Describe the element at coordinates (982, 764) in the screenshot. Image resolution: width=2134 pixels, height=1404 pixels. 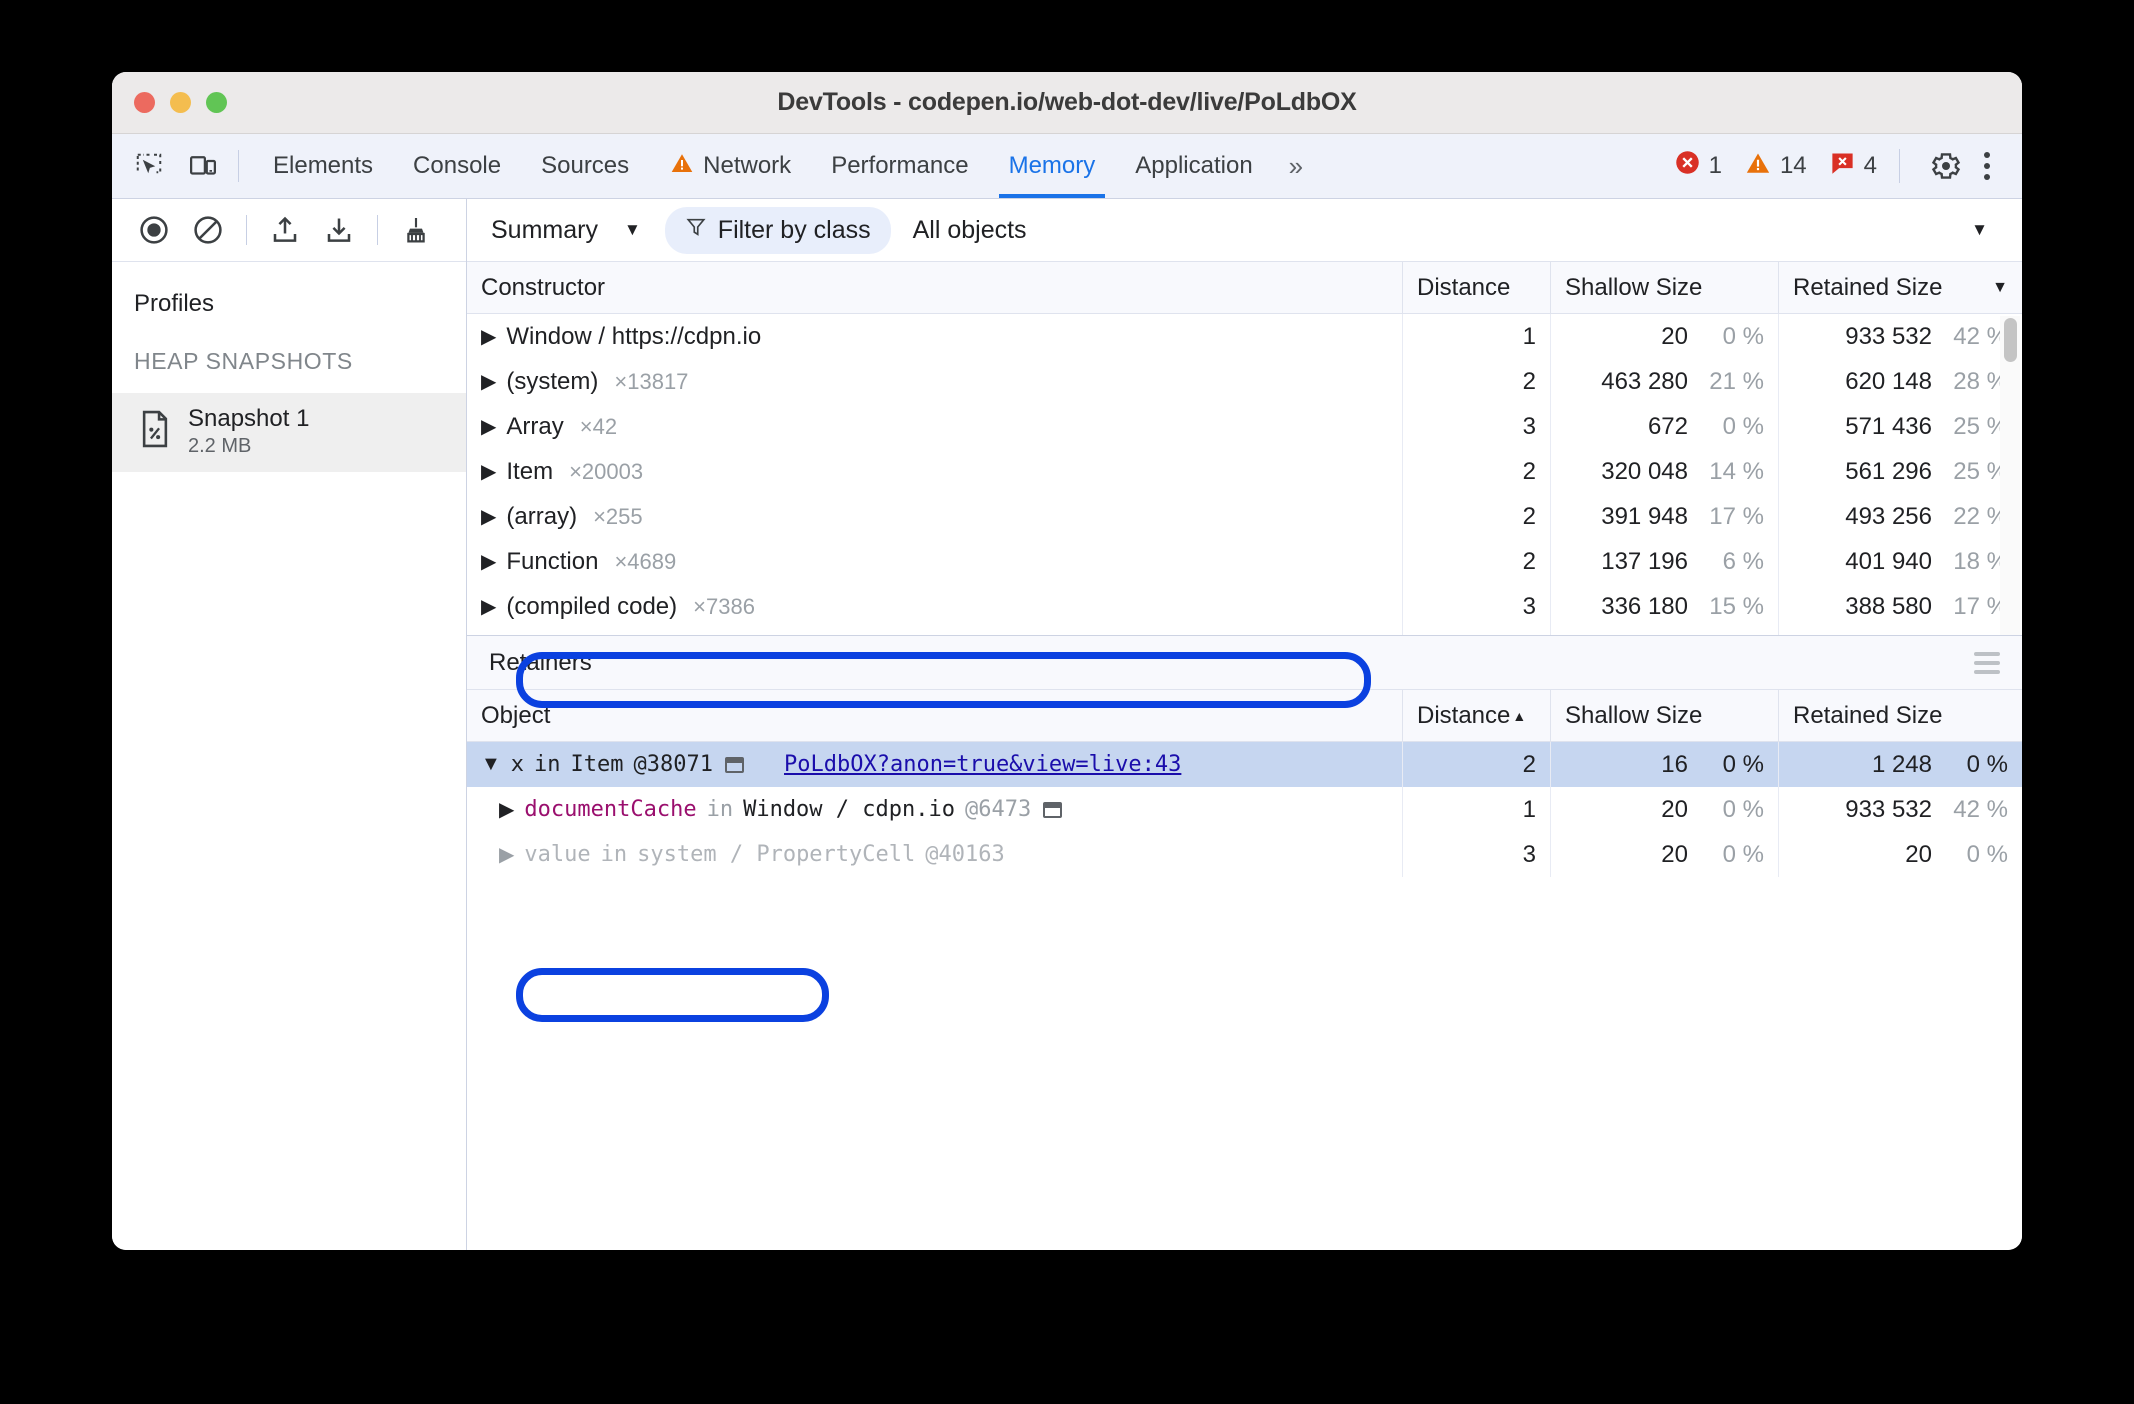
I see `source-location-link: PoLdbOX?anon=true&view=live:43` at that location.